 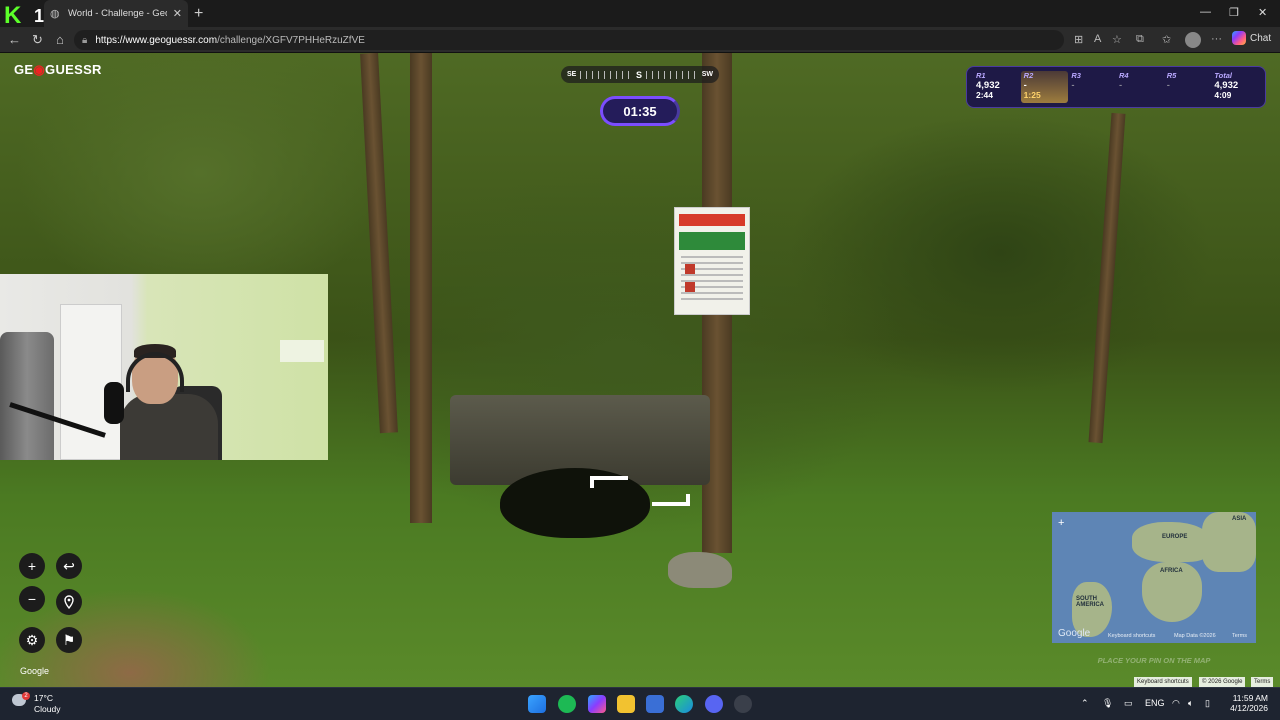 What do you see at coordinates (1188, 87) in the screenshot?
I see `round-r5: R5 -` at bounding box center [1188, 87].